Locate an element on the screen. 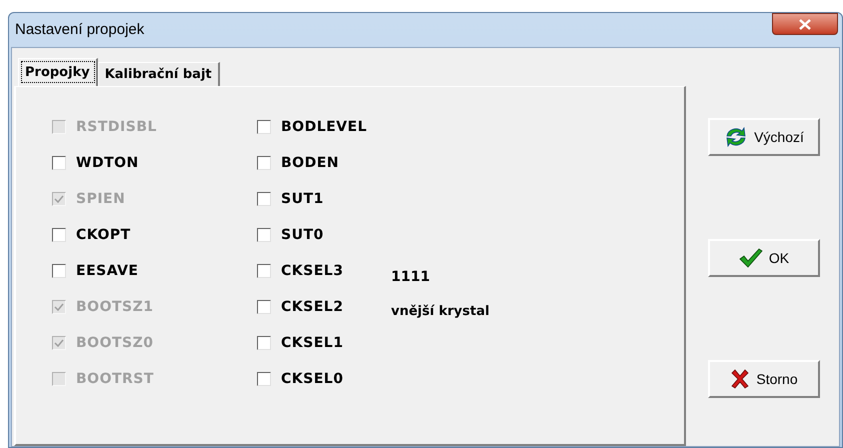 This screenshot has width=843, height=448. clock-value: 1111 is located at coordinates (411, 277).